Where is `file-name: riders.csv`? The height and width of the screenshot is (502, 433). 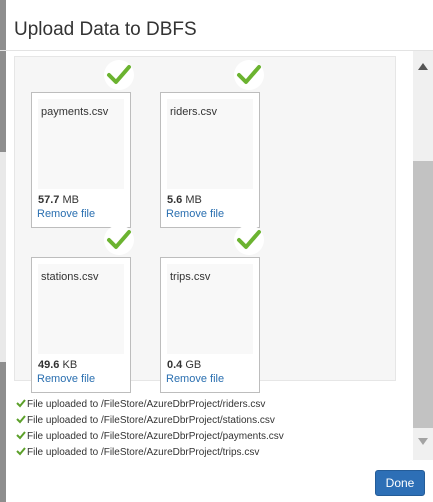 file-name: riders.csv is located at coordinates (194, 112).